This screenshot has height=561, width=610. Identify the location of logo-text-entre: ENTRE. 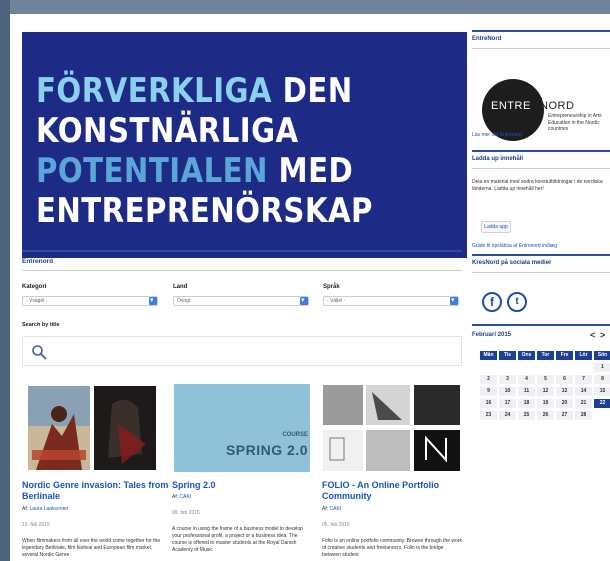
(511, 106).